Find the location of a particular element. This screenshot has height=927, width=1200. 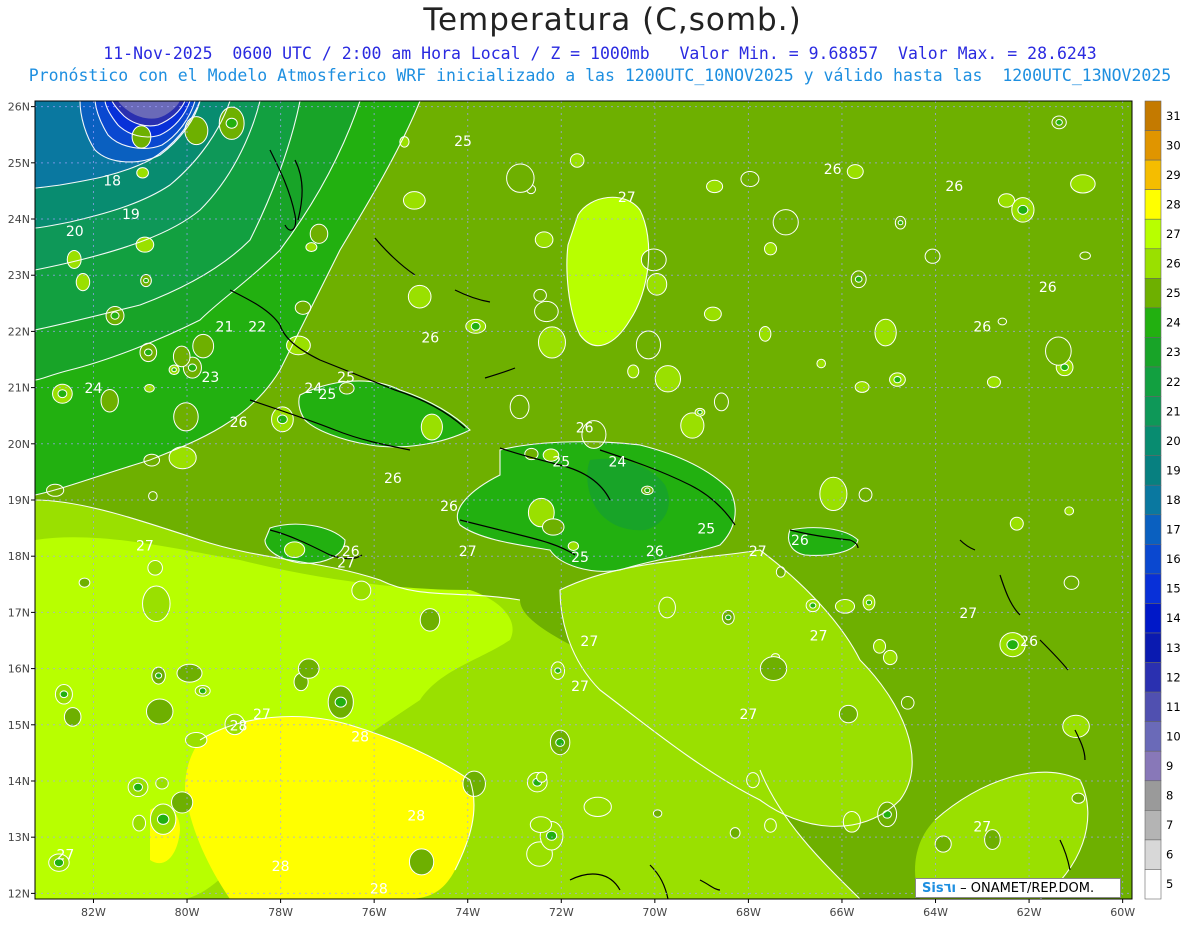

colorbar-label: 27 is located at coordinates (1173, 234).